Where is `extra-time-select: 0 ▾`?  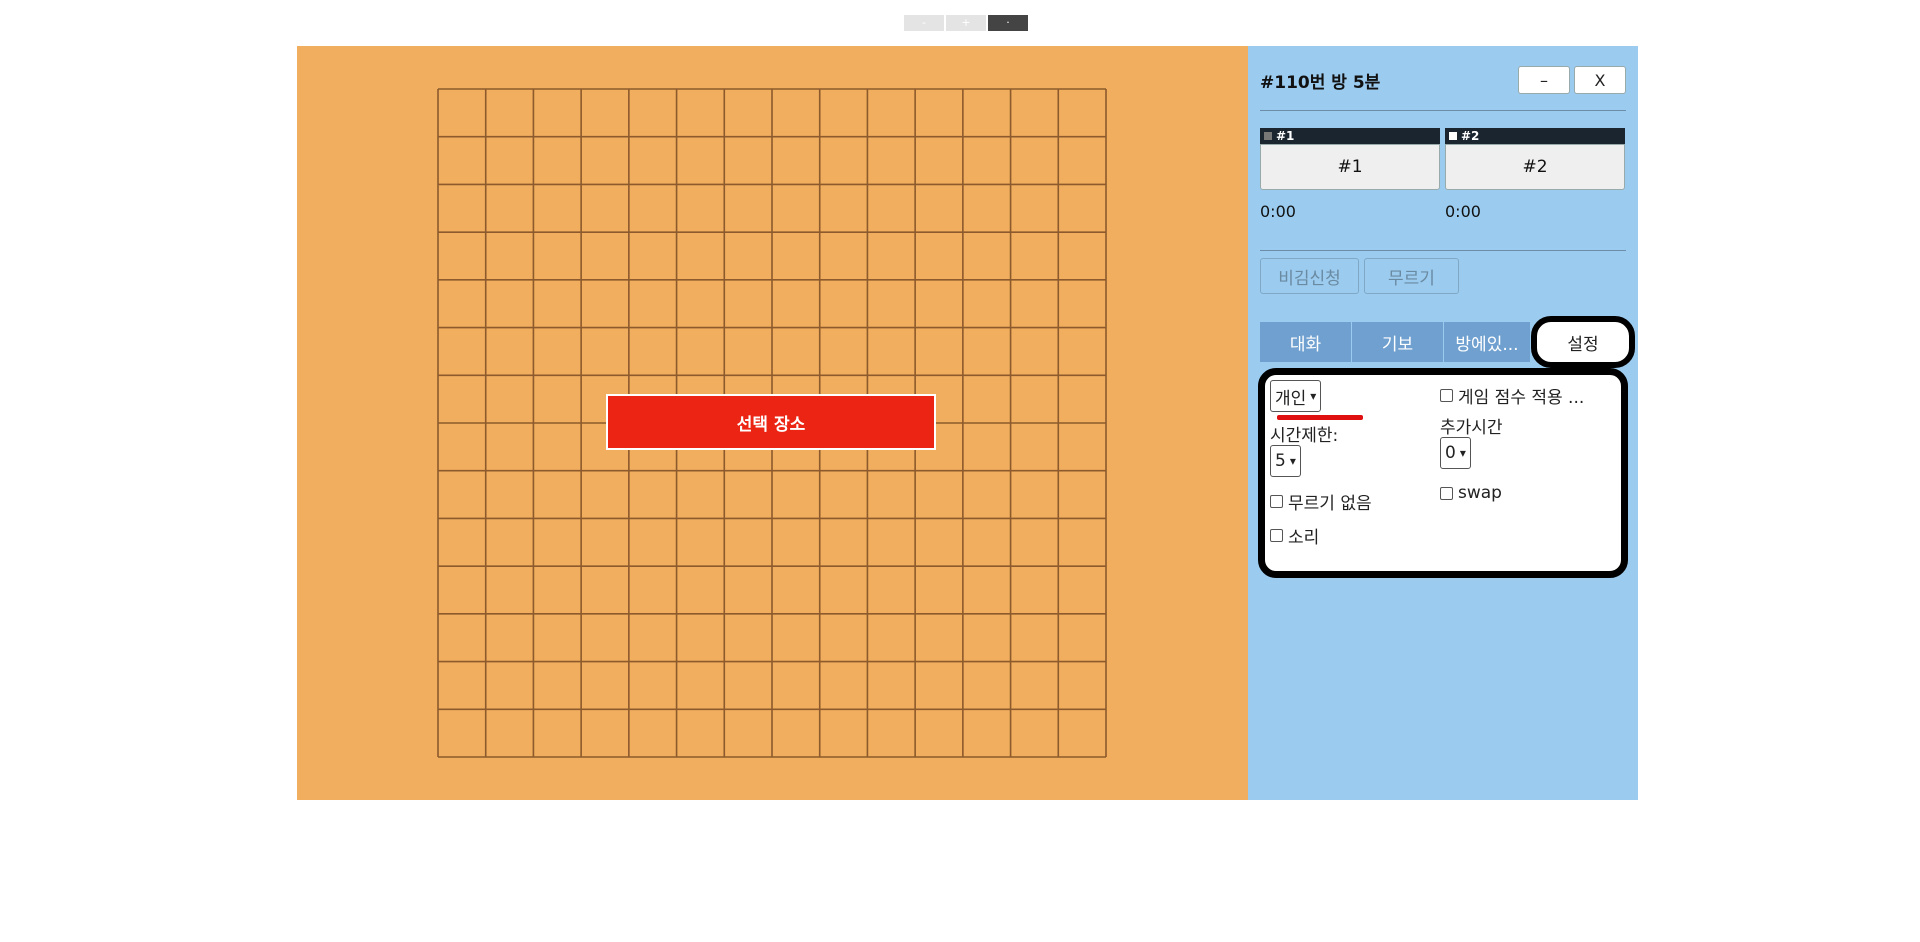 extra-time-select: 0 ▾ is located at coordinates (1455, 453).